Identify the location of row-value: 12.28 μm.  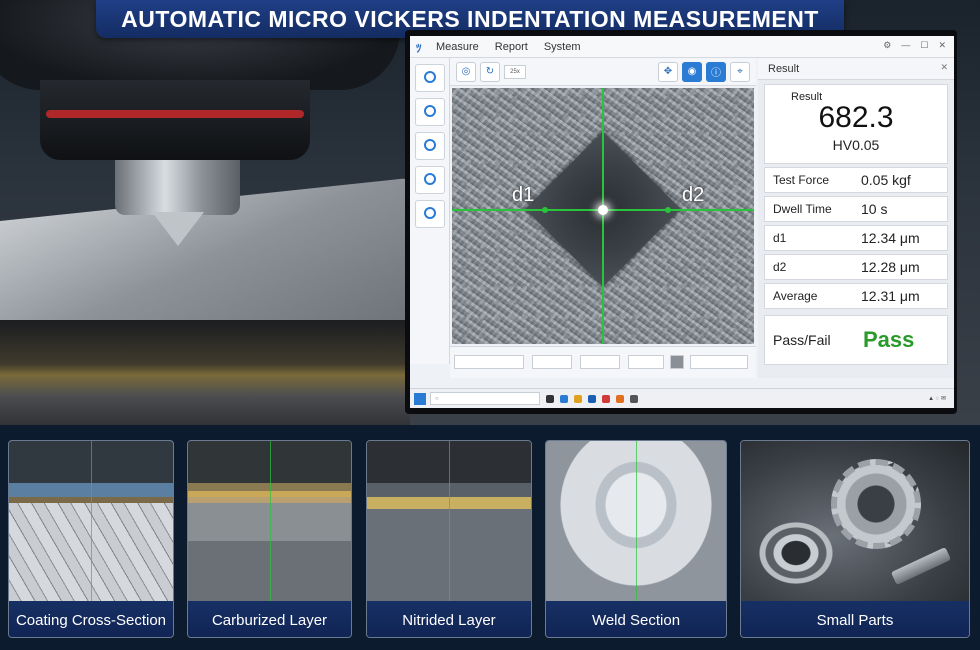
(890, 267).